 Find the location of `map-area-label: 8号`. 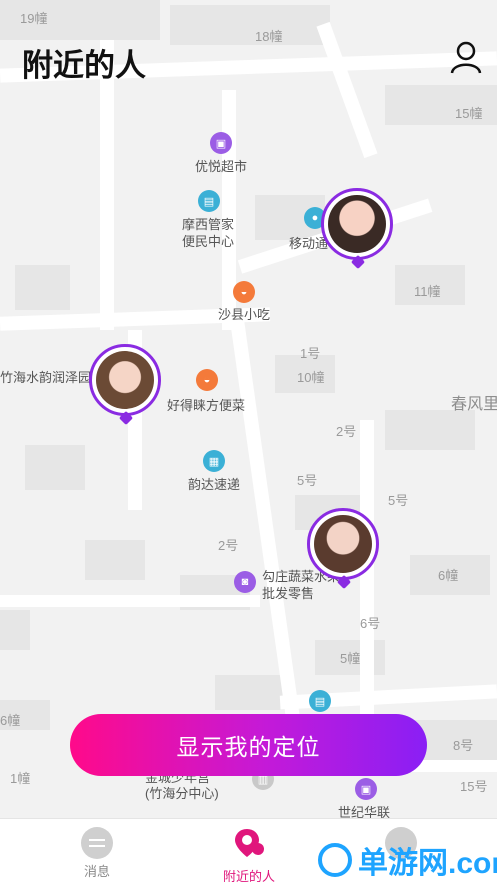

map-area-label: 8号 is located at coordinates (463, 745).